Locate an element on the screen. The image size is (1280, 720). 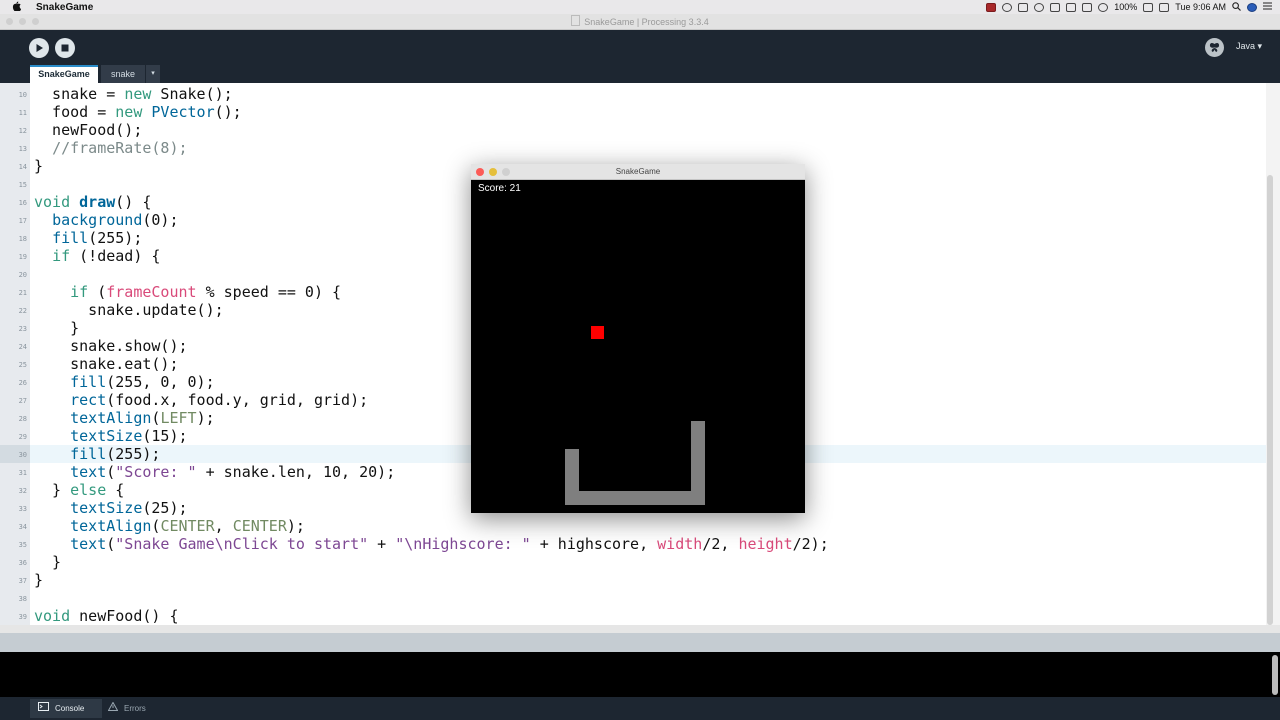
console-output is located at coordinates (640, 674).